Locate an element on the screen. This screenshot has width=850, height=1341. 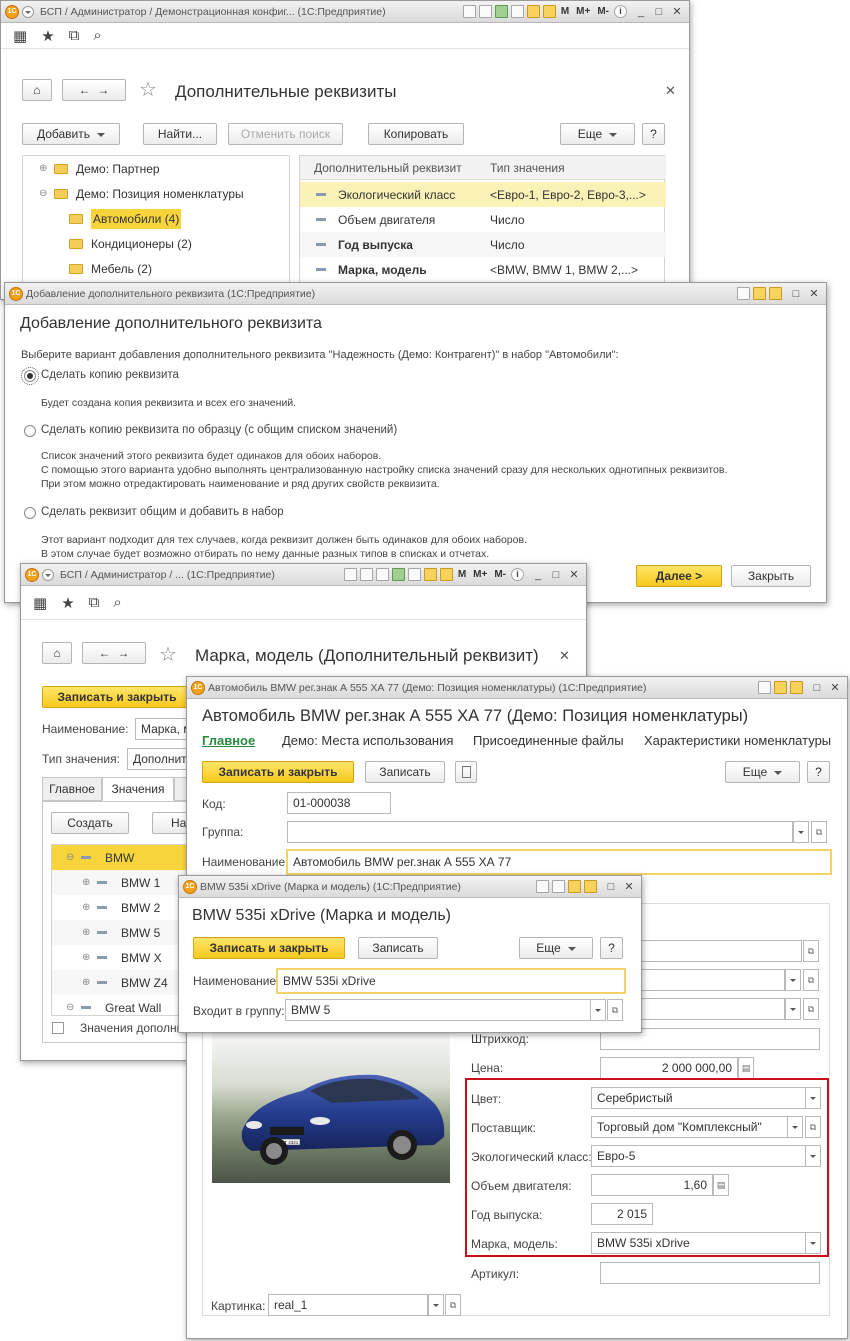
picture-field: real_1 is located at coordinates (348, 1305).